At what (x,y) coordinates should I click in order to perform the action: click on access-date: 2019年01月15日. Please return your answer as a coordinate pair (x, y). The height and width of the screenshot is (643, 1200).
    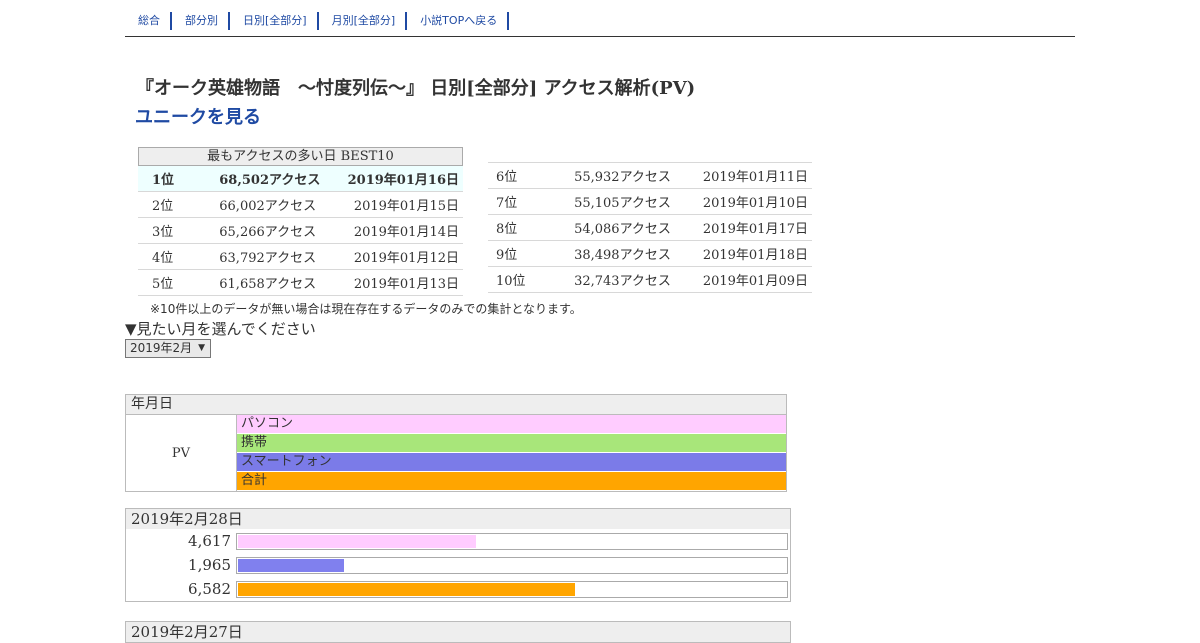
    Looking at the image, I should click on (405, 204).